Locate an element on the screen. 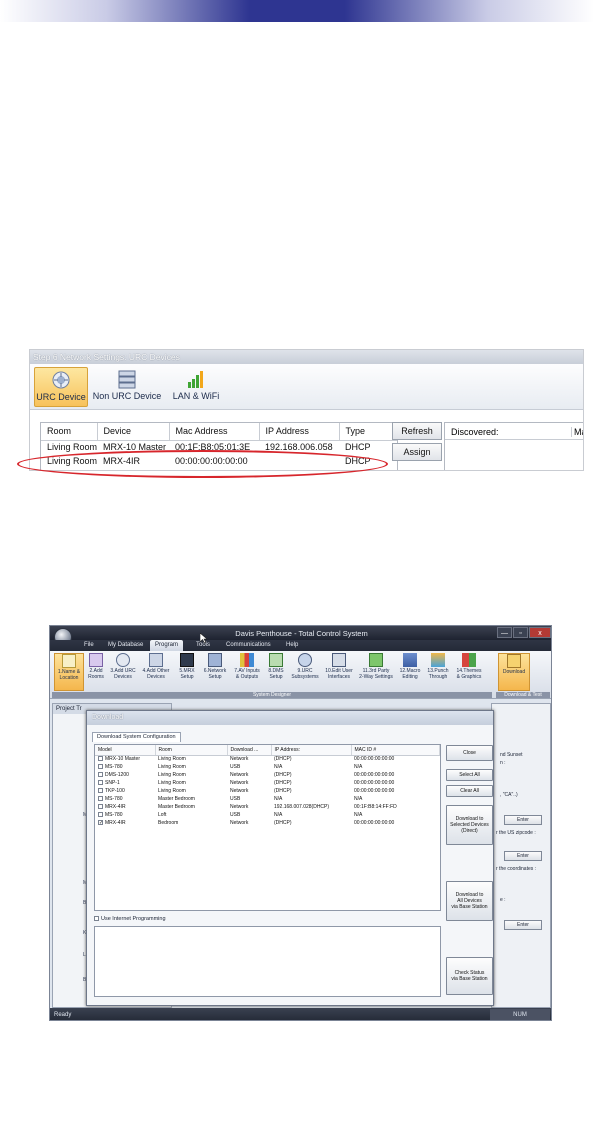  window-title: Davis Penthouse - Total Control System is located at coordinates (301, 633).